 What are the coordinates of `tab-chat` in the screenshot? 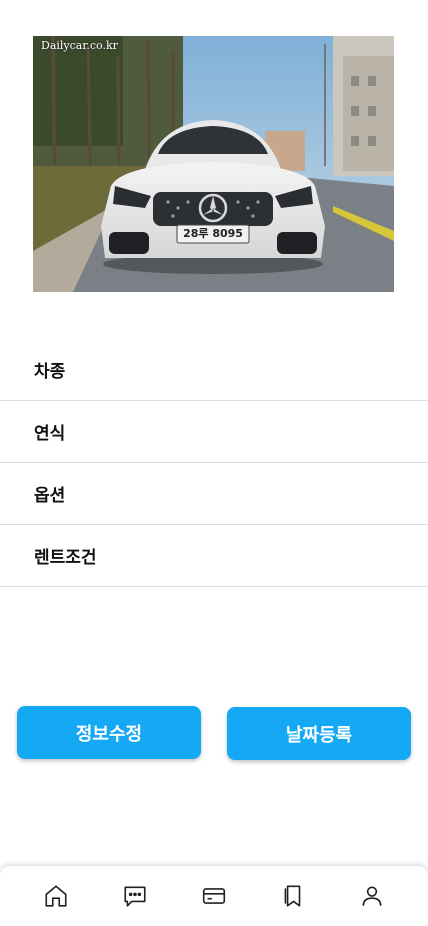 It's located at (135, 896).